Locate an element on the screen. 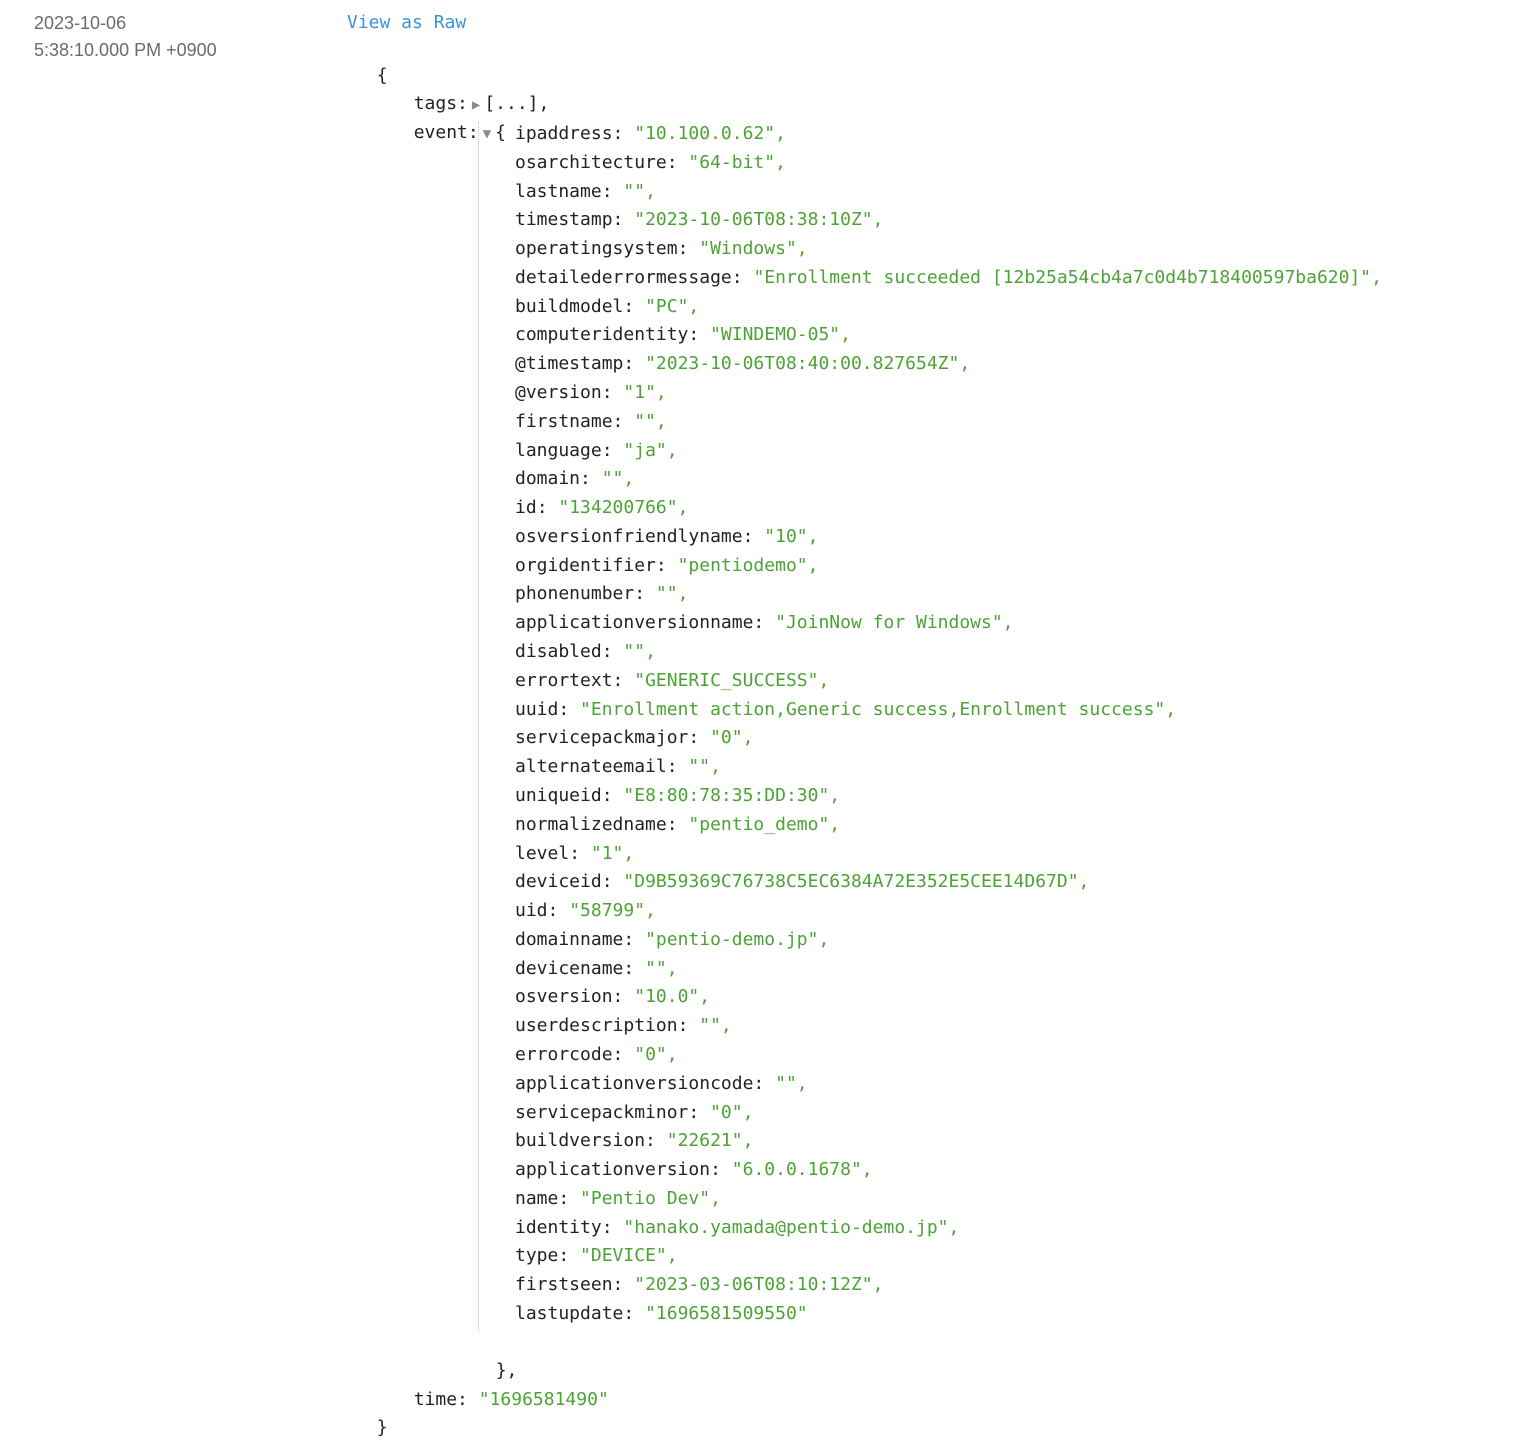 This screenshot has height=1442, width=1518. event-open-brace: { is located at coordinates (500, 132).